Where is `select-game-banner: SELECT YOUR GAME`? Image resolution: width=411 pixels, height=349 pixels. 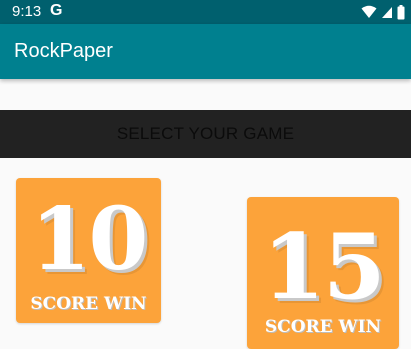 select-game-banner: SELECT YOUR GAME is located at coordinates (205, 134).